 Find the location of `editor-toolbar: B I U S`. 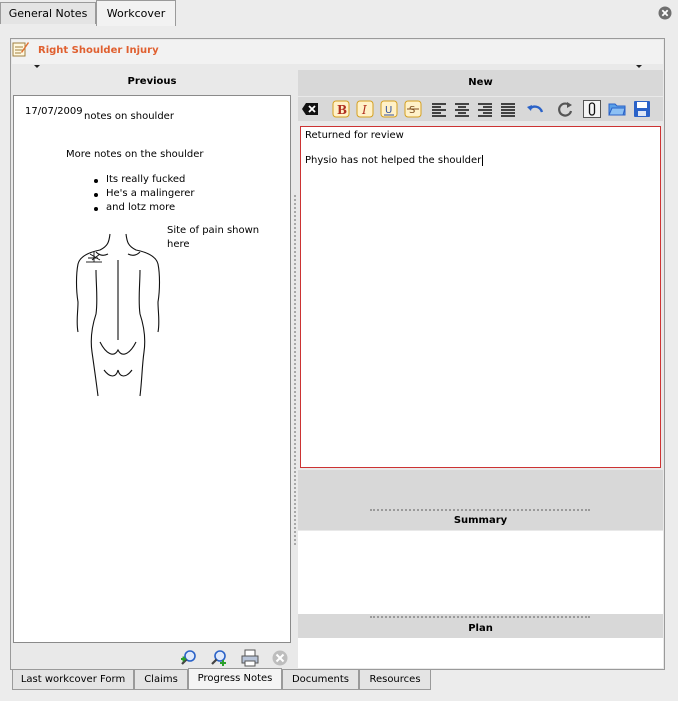

editor-toolbar: B I U S is located at coordinates (480, 109).